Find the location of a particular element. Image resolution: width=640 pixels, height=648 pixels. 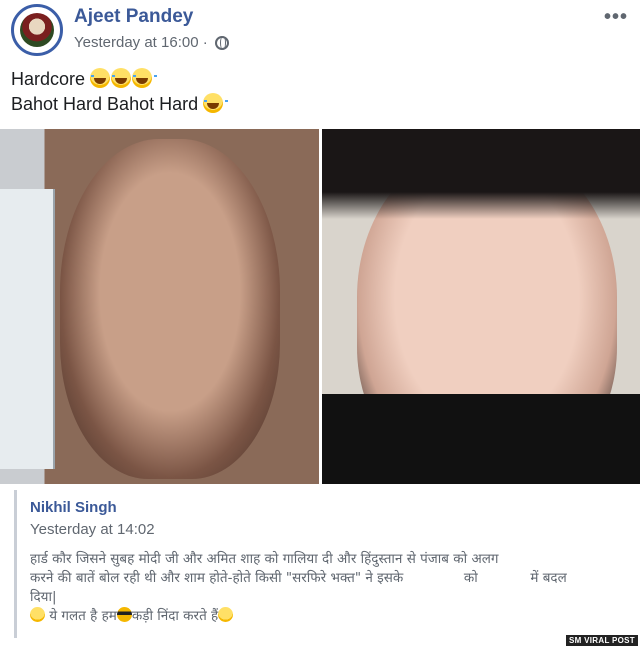

post-text: Hardcore Bahot Hard Bahot Hard is located at coordinates (120, 92).